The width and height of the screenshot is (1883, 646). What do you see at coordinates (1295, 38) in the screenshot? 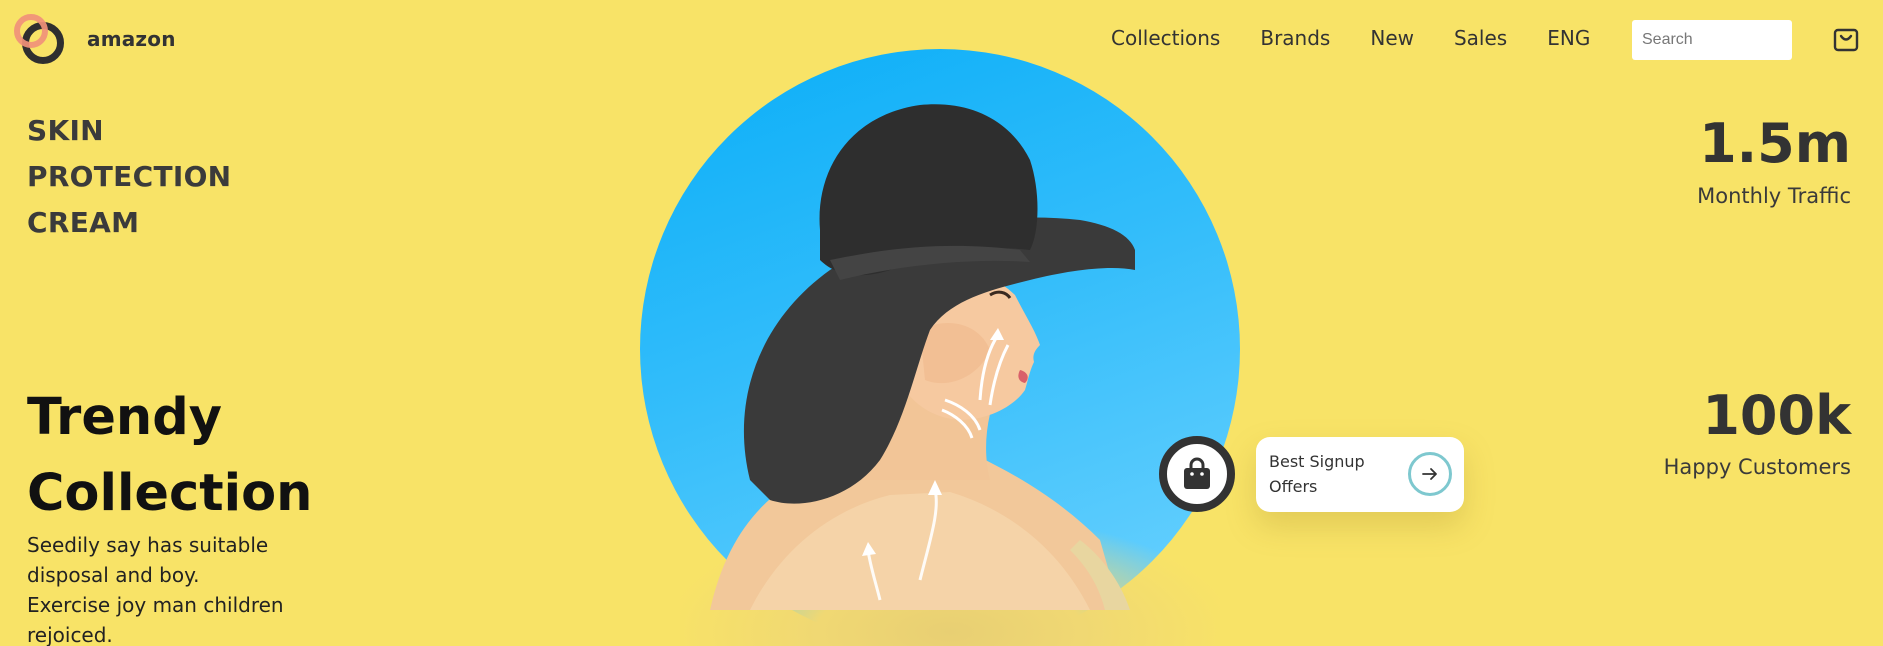
I see `nav-item-brands: Brands` at bounding box center [1295, 38].